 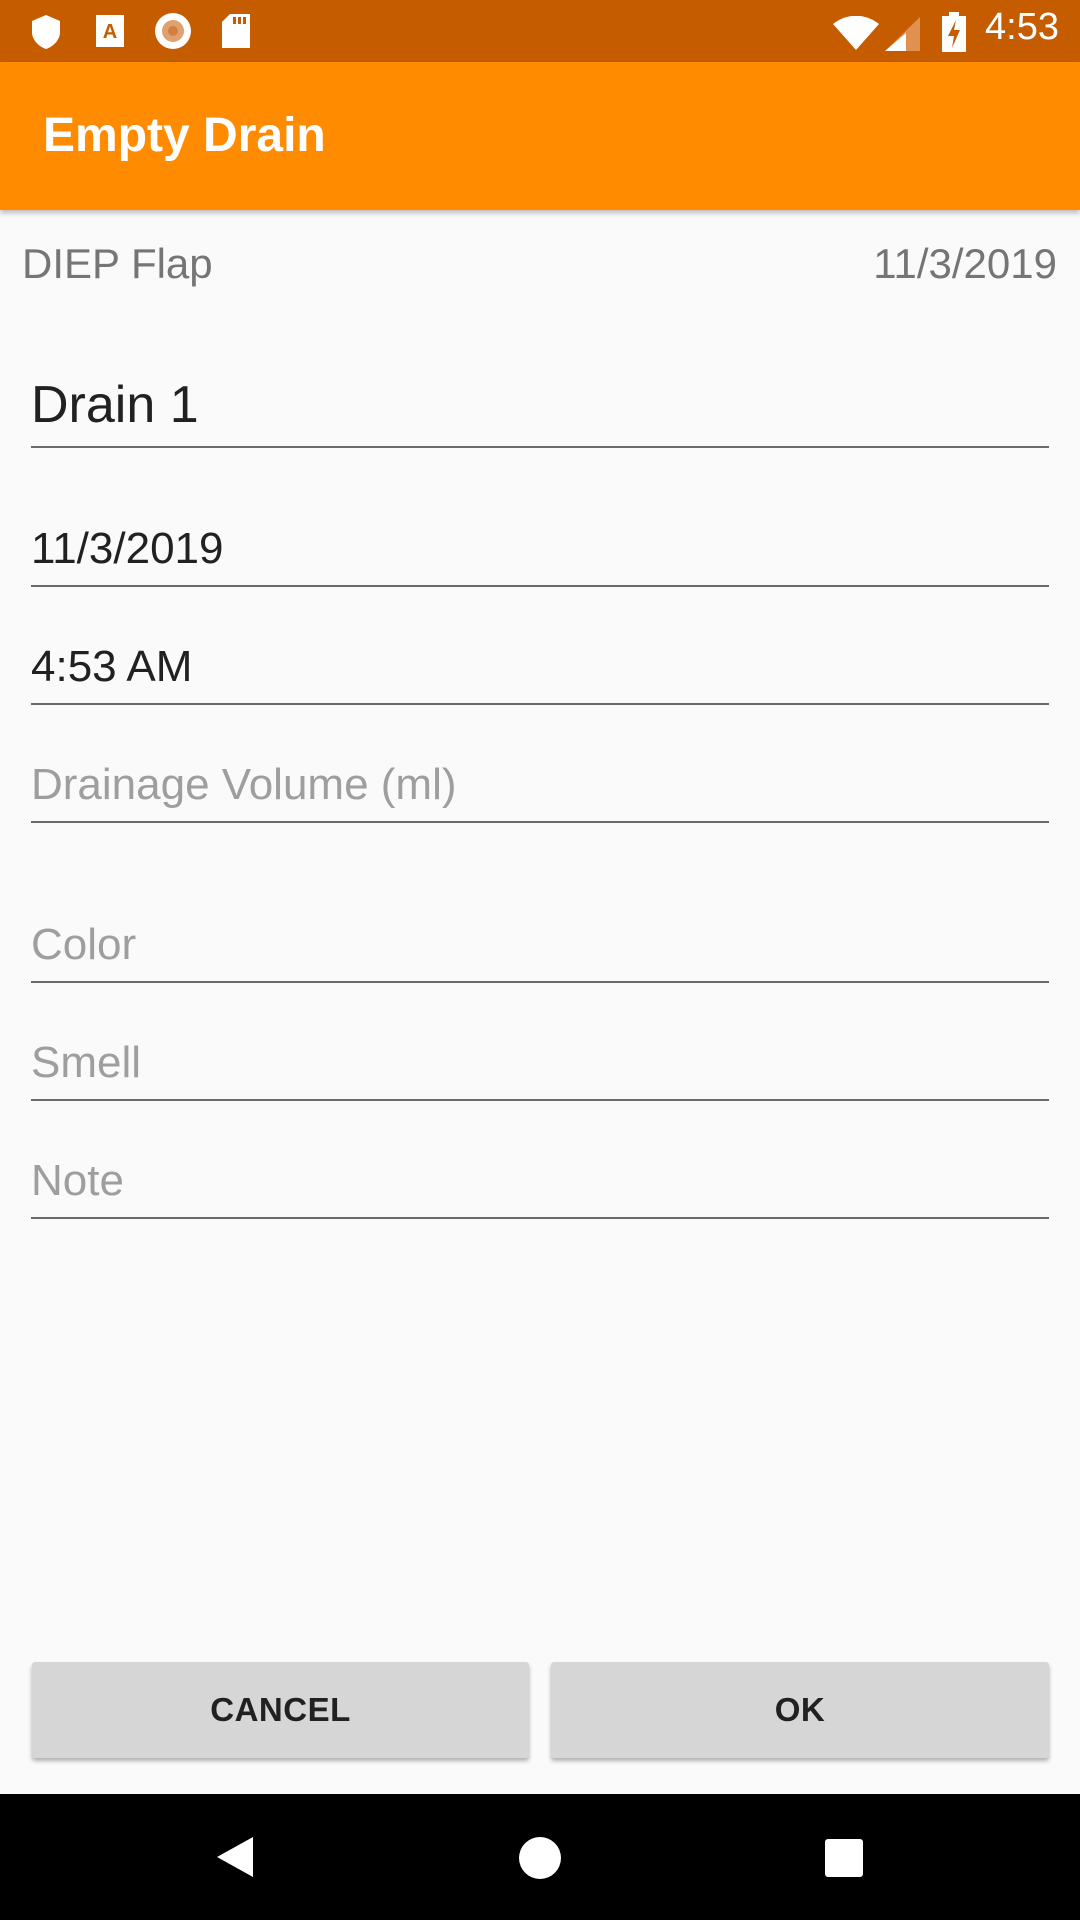 What do you see at coordinates (184, 135) in the screenshot?
I see `page-title: Empty Drain` at bounding box center [184, 135].